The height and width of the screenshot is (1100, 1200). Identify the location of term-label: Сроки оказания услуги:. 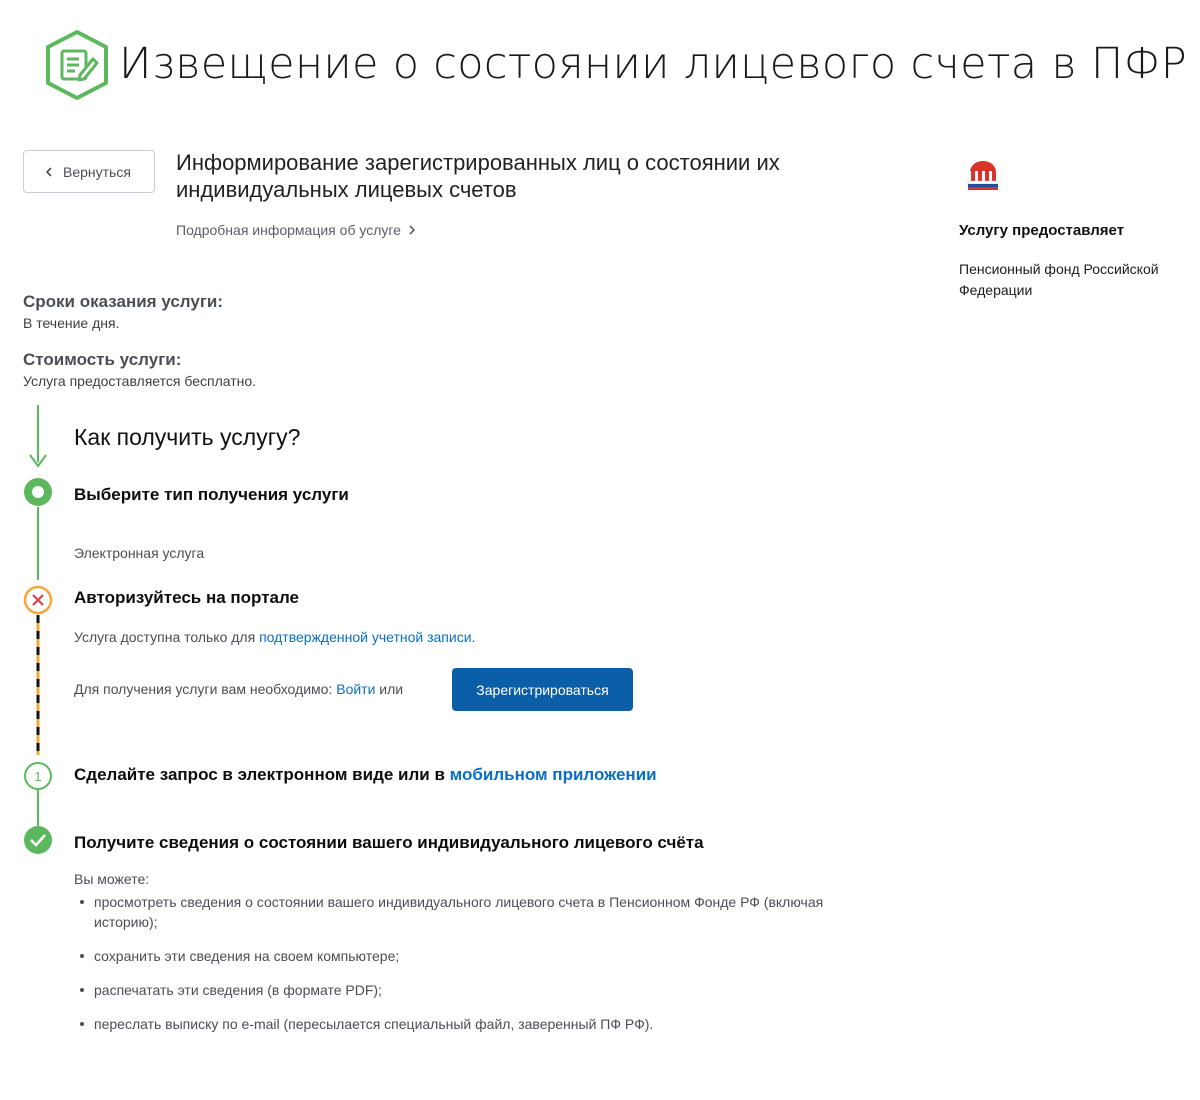
(123, 301).